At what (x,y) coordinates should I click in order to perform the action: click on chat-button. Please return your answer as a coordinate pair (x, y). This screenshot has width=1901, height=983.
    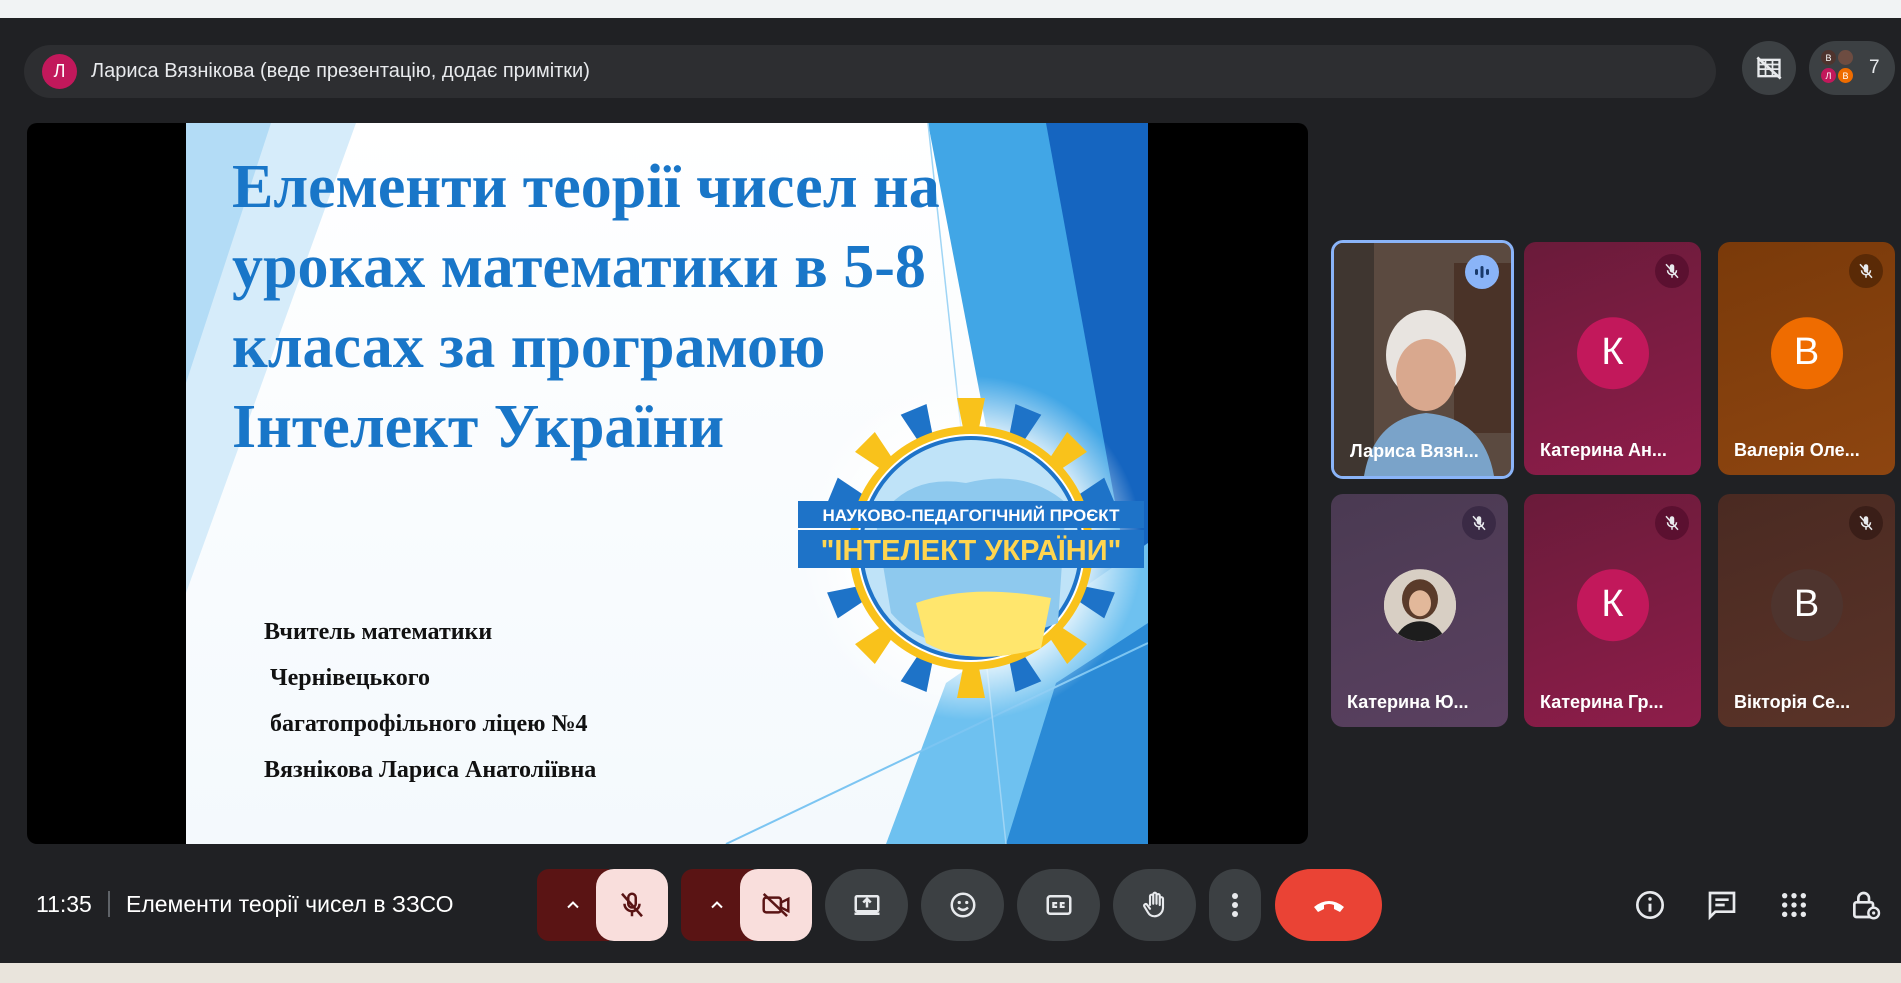
    Looking at the image, I should click on (1722, 905).